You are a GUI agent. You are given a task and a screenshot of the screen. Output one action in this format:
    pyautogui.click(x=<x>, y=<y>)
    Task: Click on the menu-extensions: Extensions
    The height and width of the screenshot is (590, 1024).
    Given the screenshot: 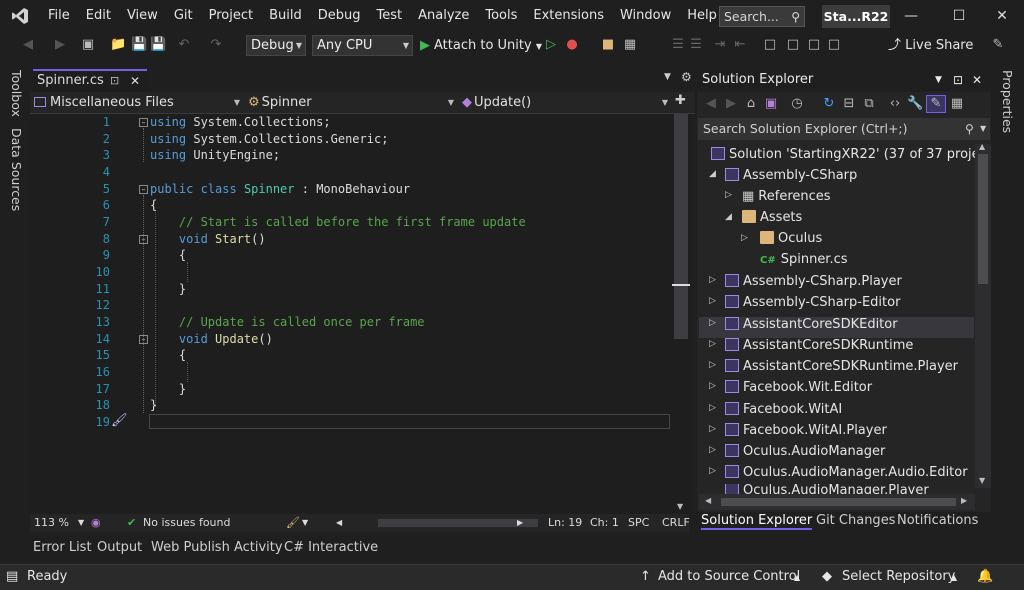 What is the action you would take?
    pyautogui.click(x=568, y=16)
    